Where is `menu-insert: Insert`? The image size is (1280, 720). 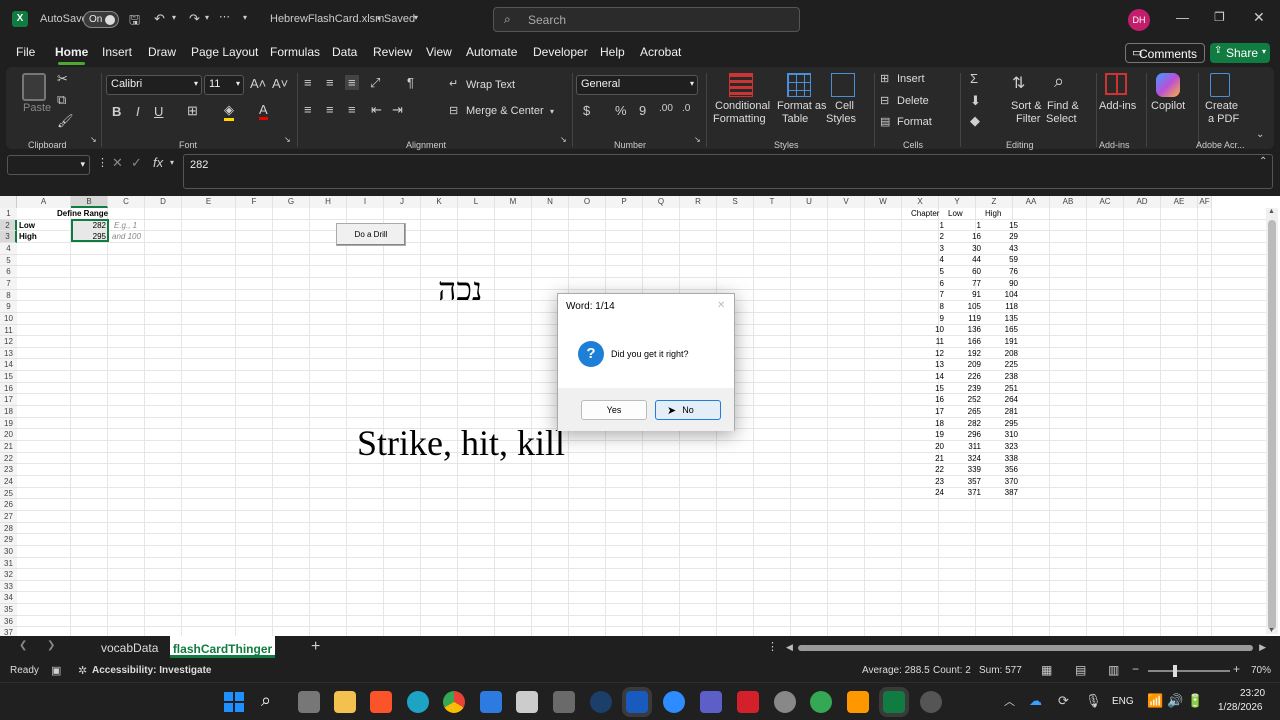 menu-insert: Insert is located at coordinates (117, 52).